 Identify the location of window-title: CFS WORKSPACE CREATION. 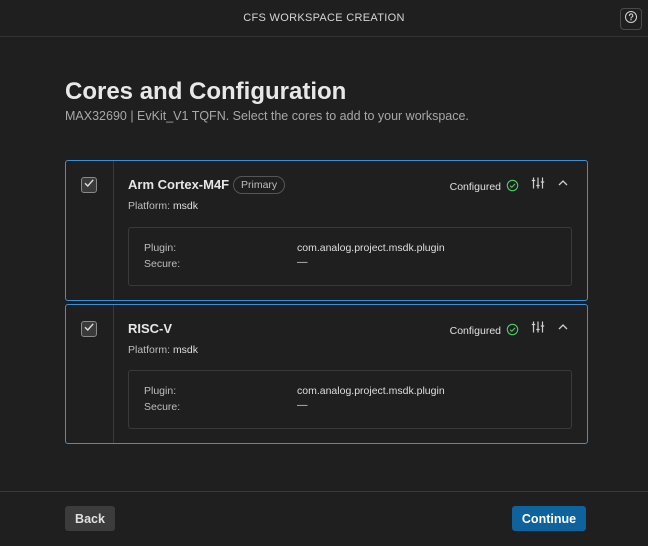
(324, 18).